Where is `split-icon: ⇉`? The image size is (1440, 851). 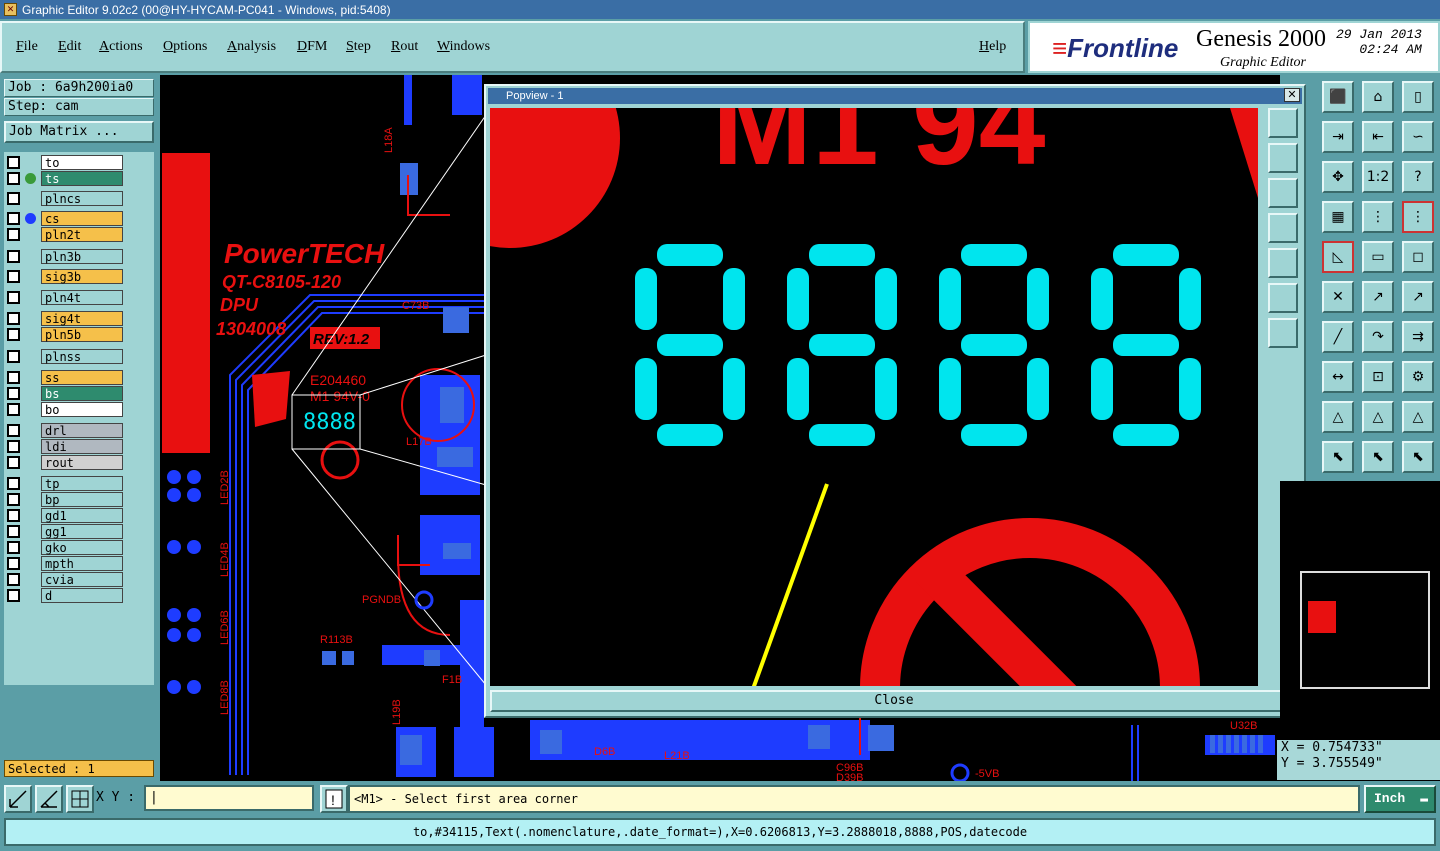
split-icon: ⇉ is located at coordinates (1418, 337).